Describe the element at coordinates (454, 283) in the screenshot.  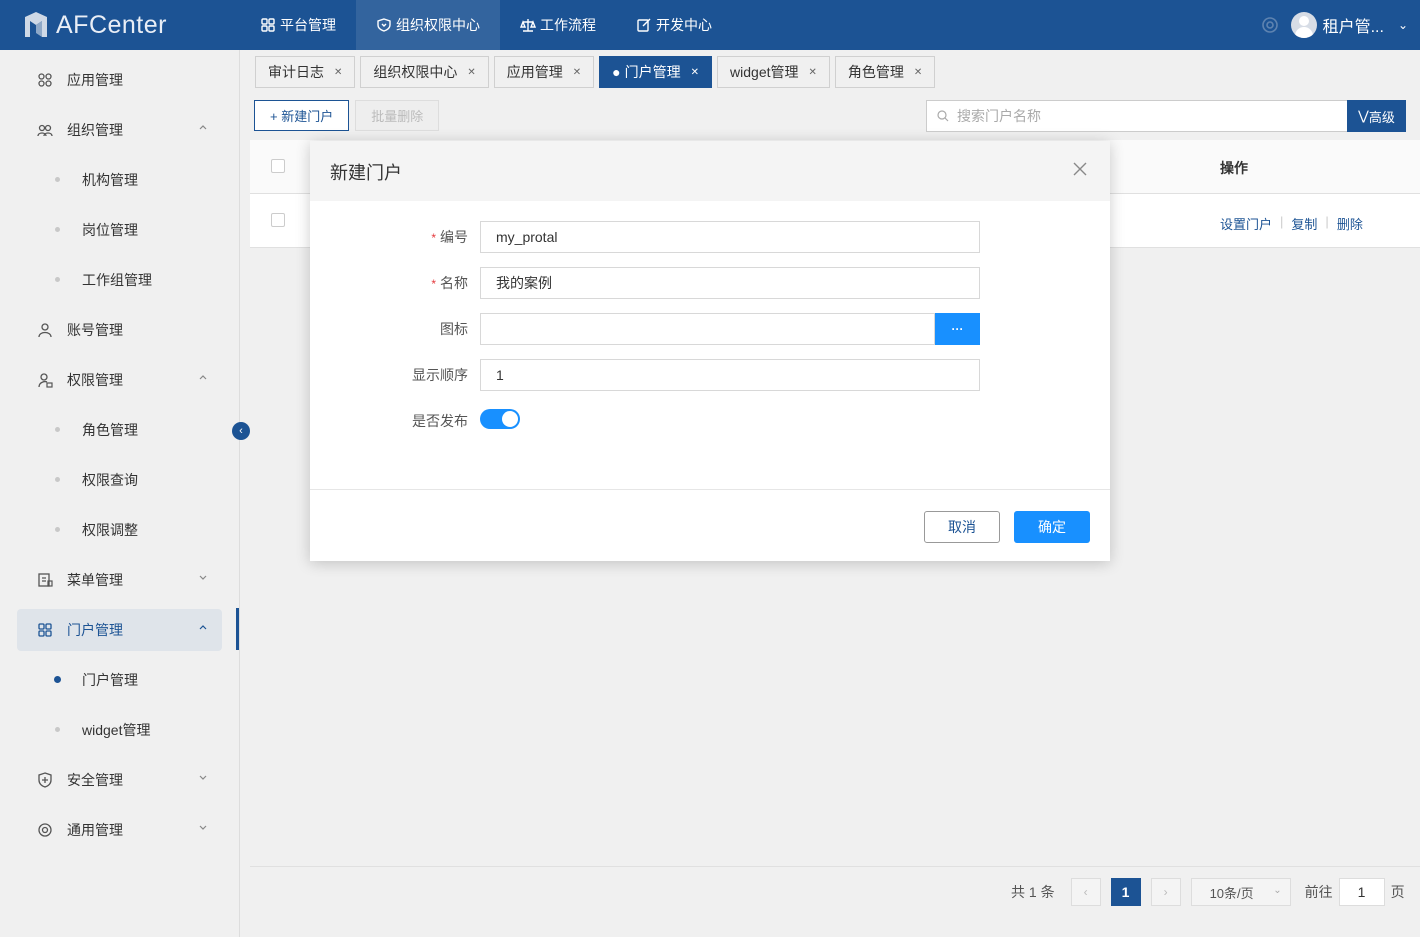
I see `name-label-text: 名称` at that location.